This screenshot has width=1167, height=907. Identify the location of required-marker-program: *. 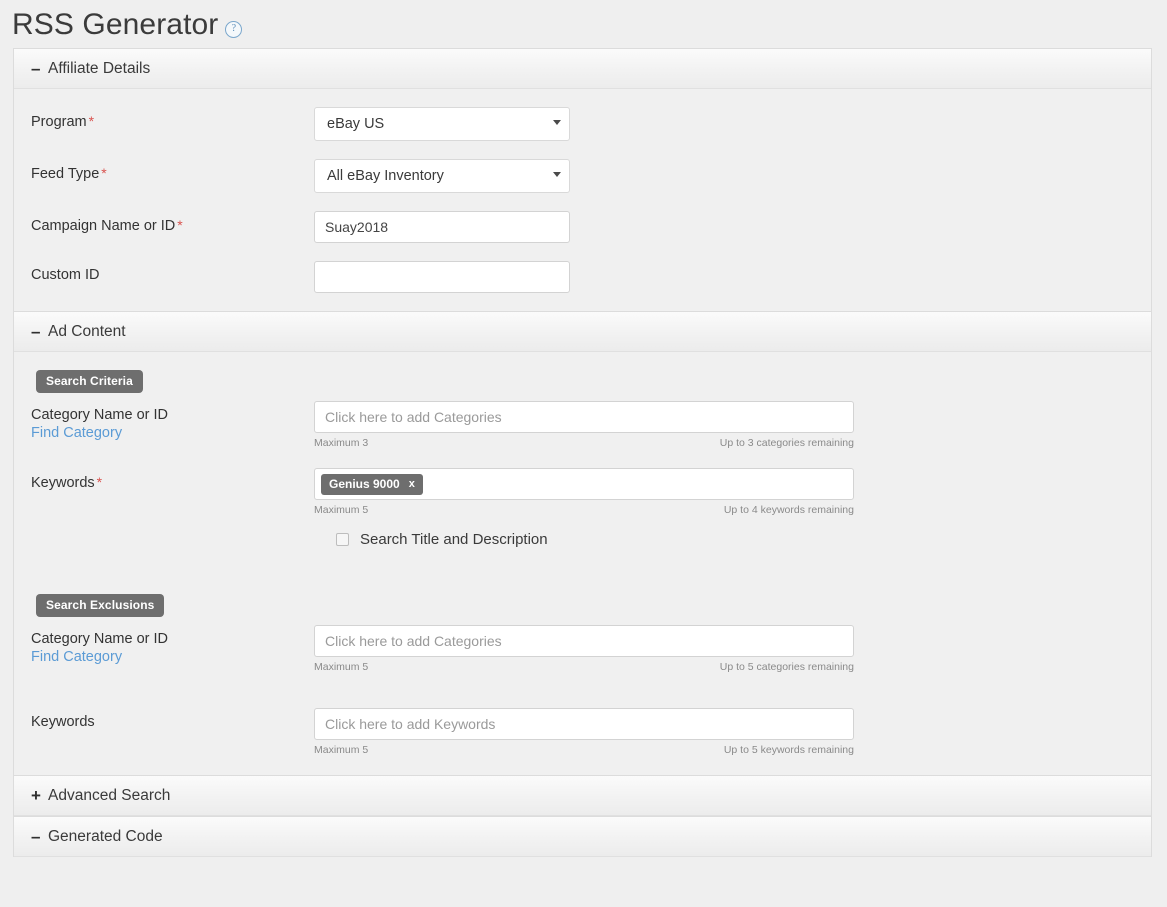
(91, 121).